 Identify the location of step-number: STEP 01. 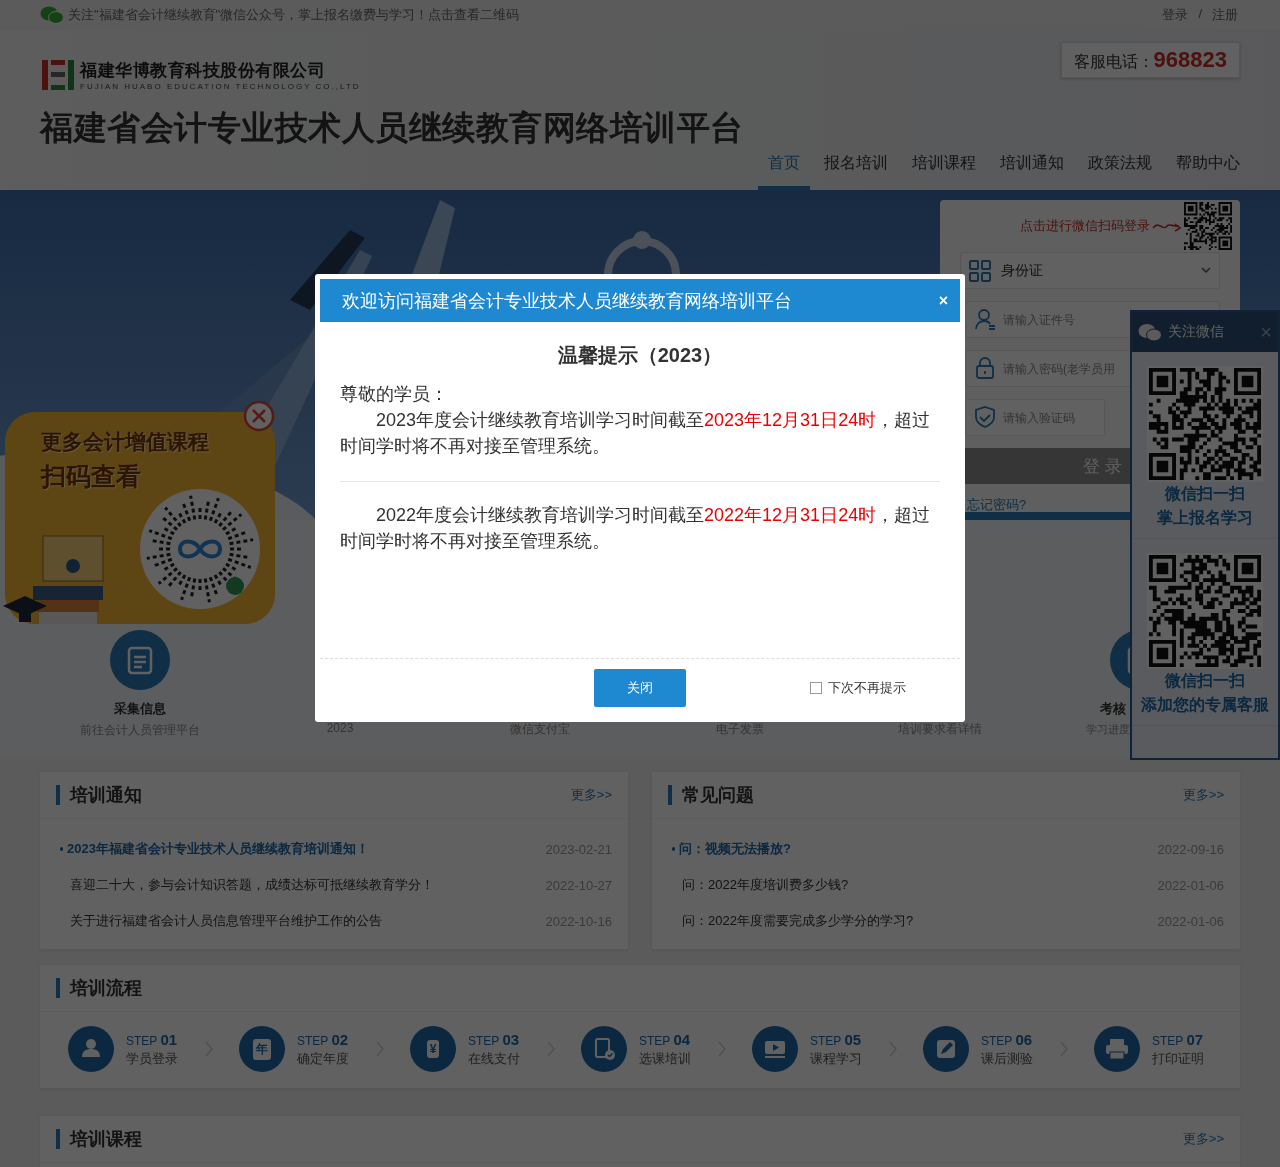
(152, 1039).